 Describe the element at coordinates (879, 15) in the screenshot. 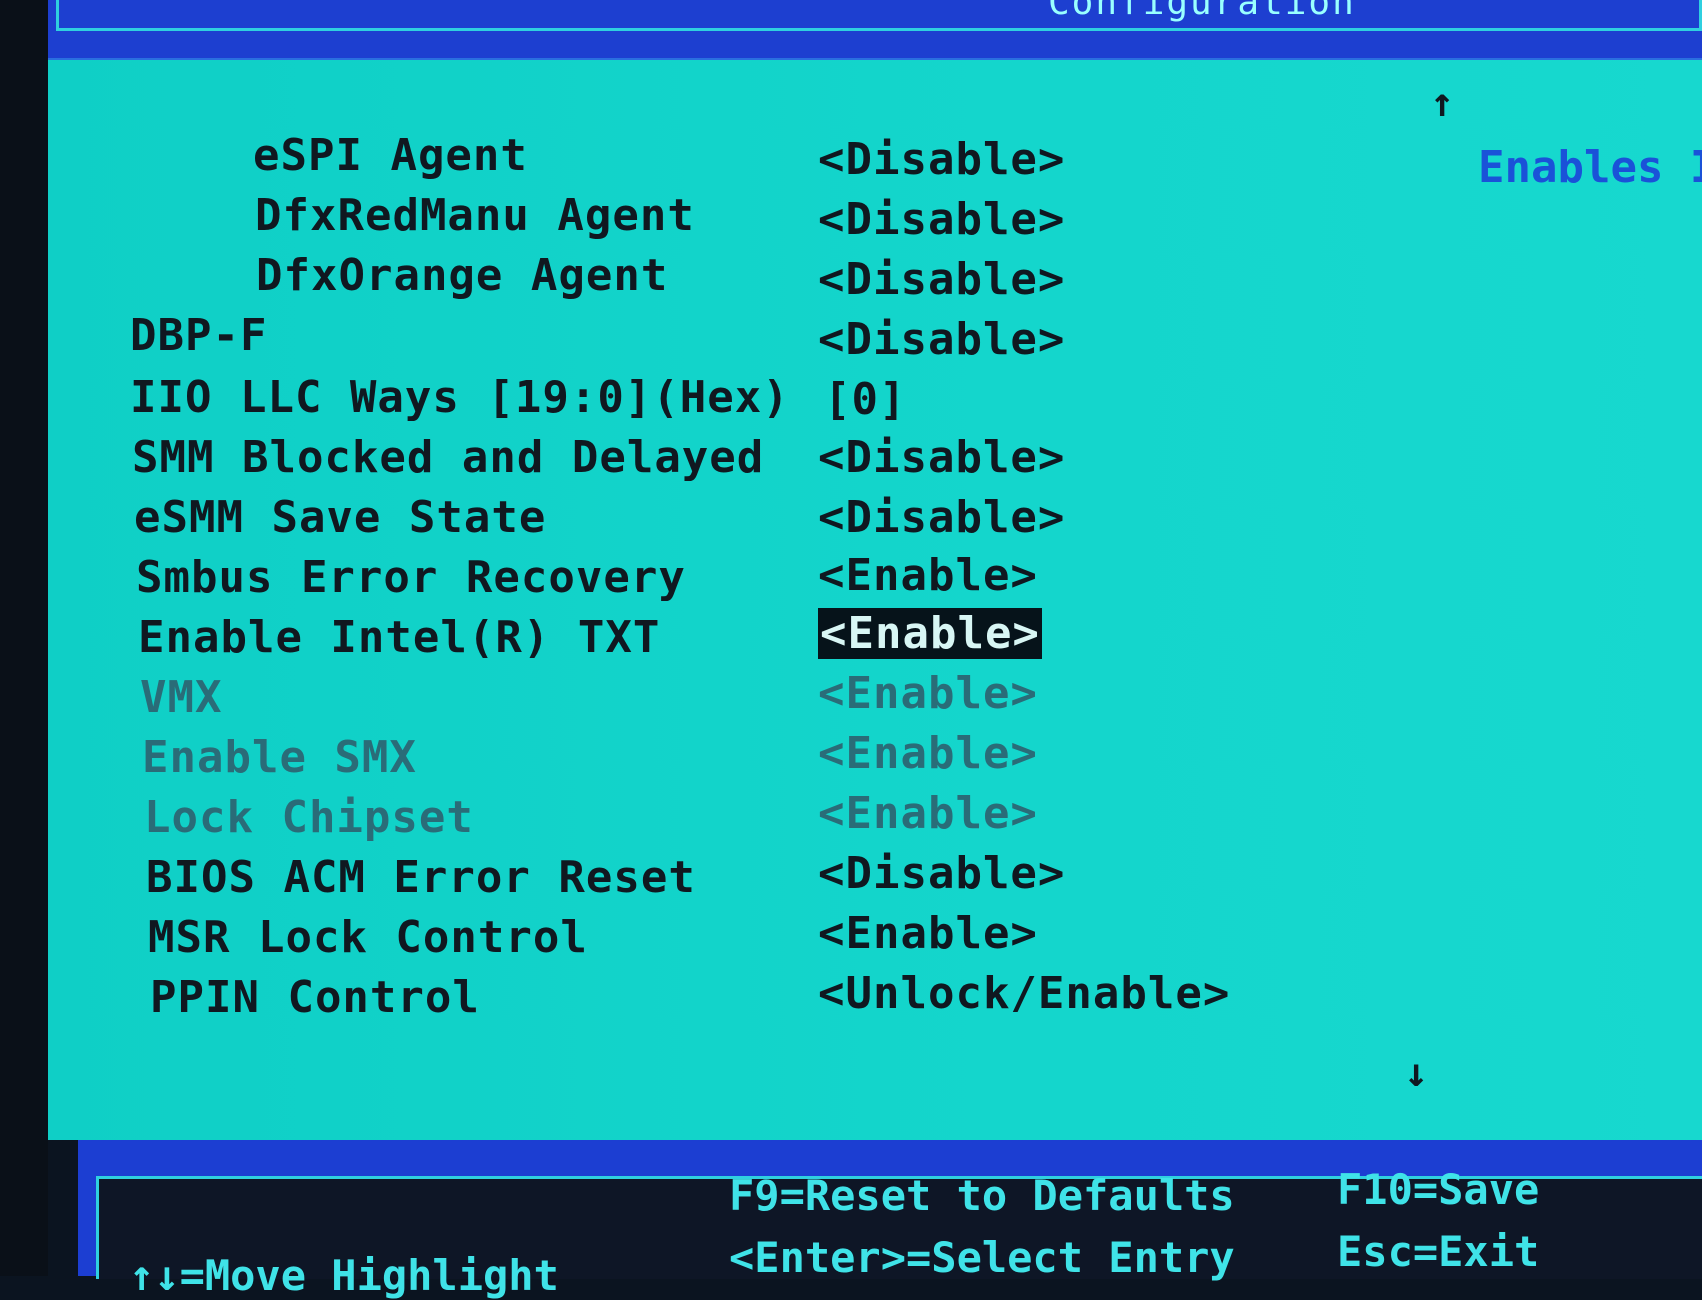

I see `title-frame` at that location.